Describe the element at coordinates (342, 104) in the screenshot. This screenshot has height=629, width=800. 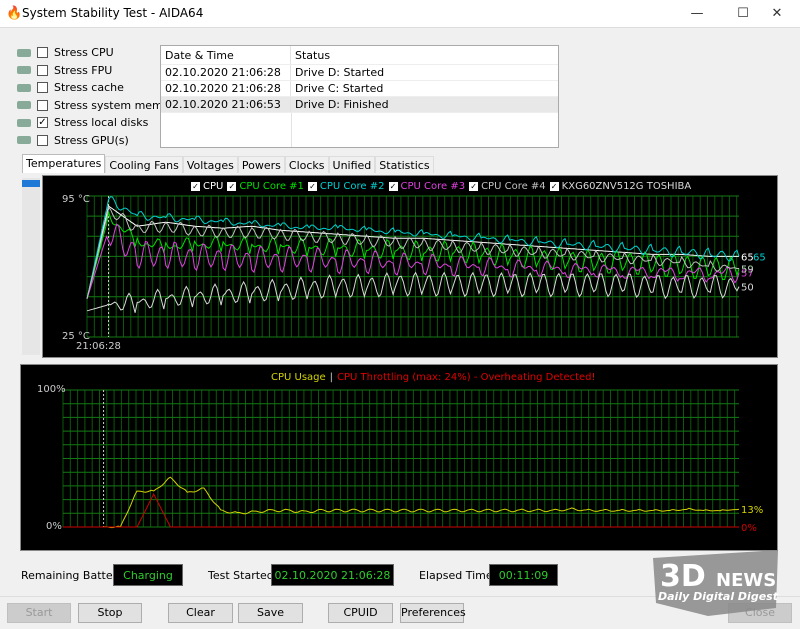
I see `cell-status: Drive D: Finished` at that location.